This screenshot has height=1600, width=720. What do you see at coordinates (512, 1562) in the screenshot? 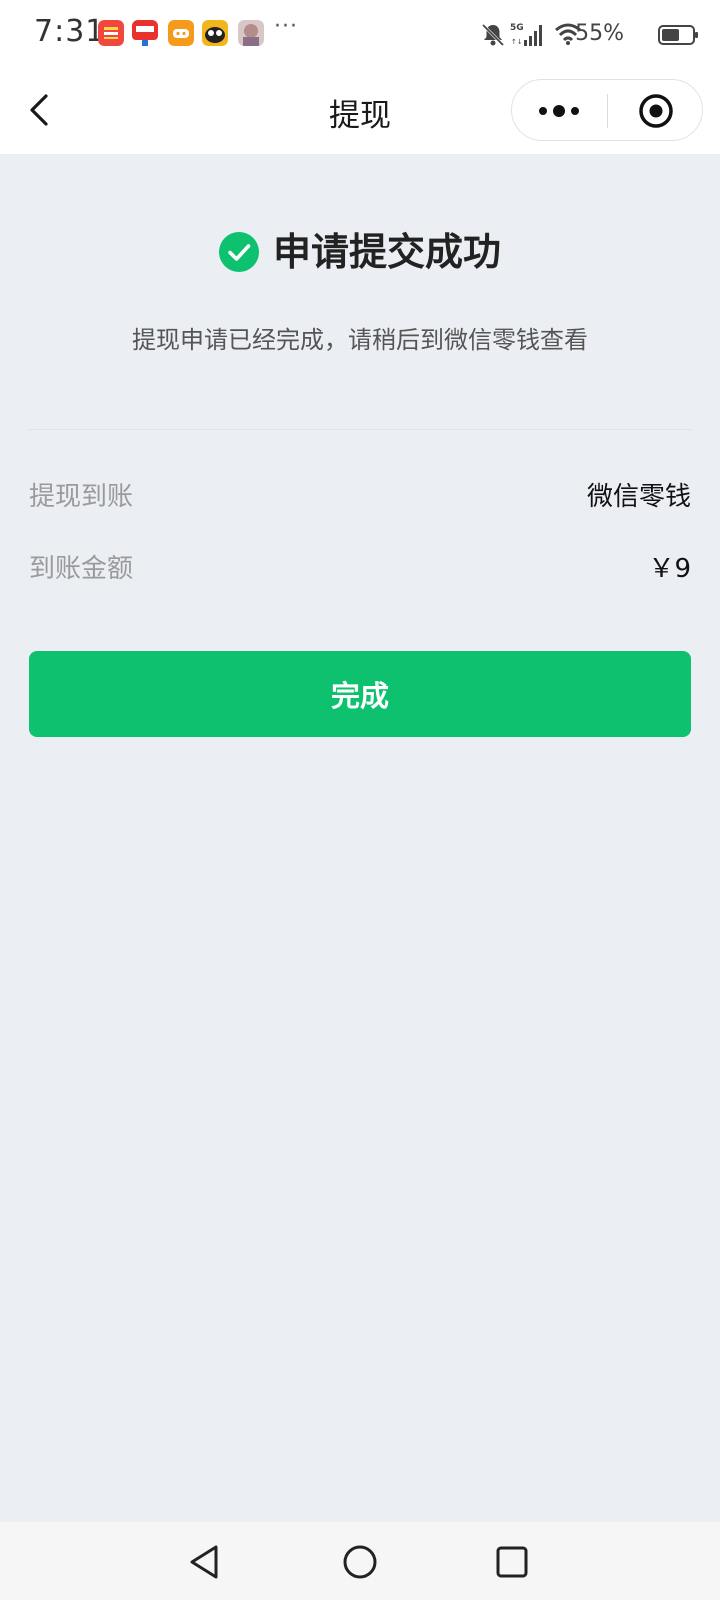
I see `system-recents-icon` at bounding box center [512, 1562].